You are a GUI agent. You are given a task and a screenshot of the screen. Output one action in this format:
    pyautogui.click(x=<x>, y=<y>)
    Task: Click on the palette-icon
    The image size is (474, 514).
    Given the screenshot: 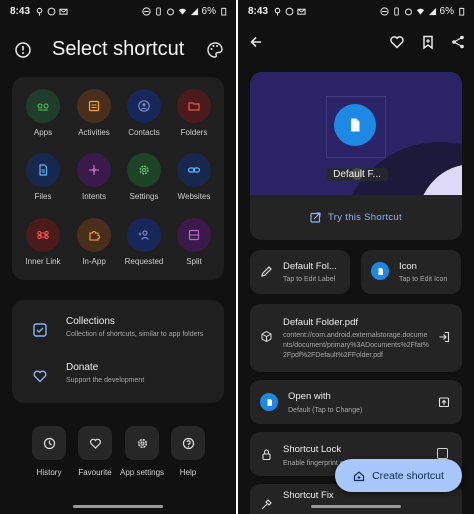 What is the action you would take?
    pyautogui.click(x=215, y=50)
    